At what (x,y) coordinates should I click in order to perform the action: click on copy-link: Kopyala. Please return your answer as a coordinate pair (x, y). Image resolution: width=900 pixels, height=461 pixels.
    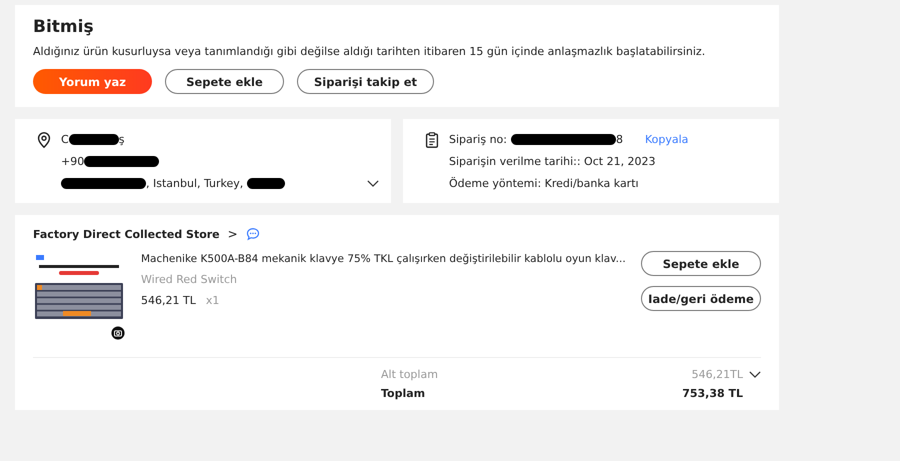
    Looking at the image, I should click on (666, 139).